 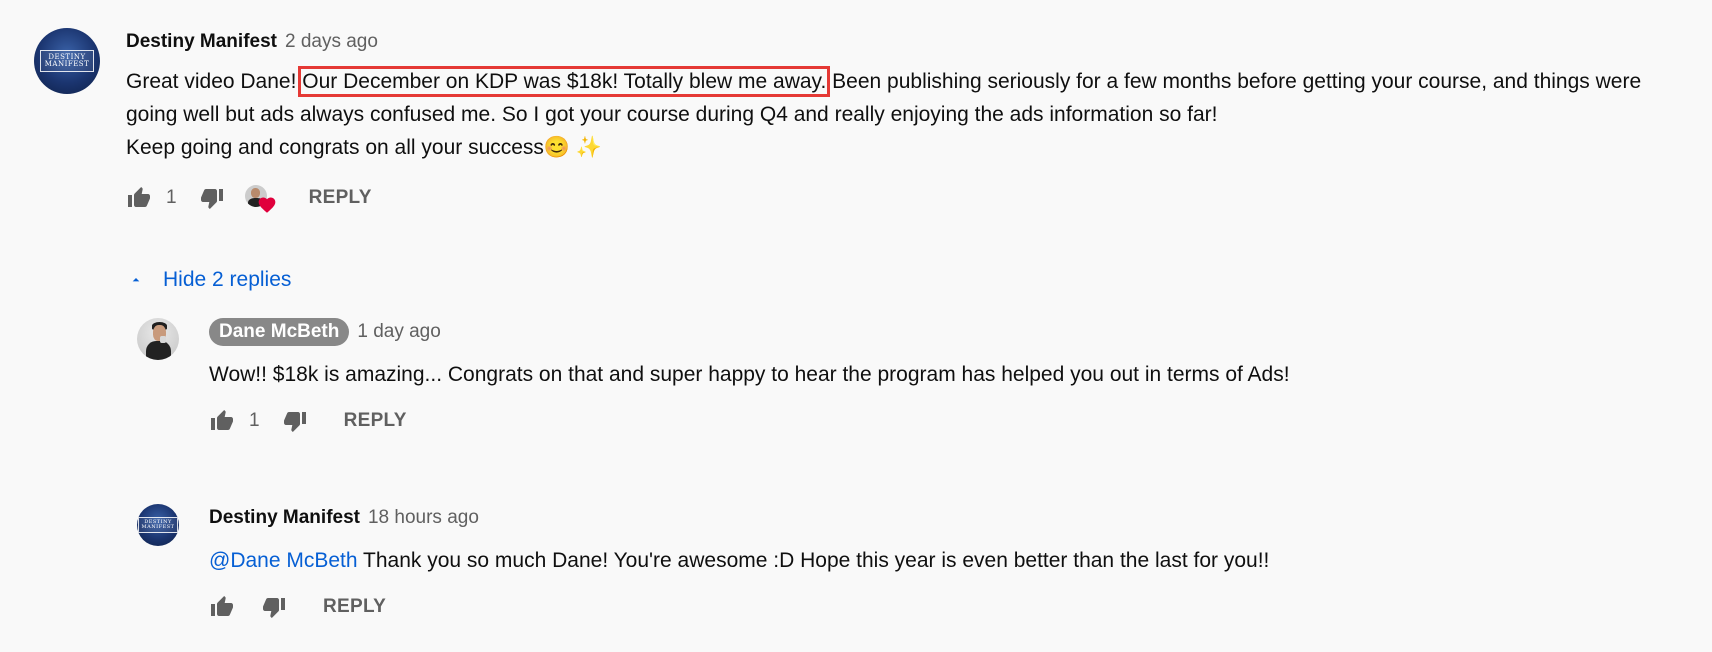 What do you see at coordinates (158, 339) in the screenshot?
I see `avatar-dane-mcbeth` at bounding box center [158, 339].